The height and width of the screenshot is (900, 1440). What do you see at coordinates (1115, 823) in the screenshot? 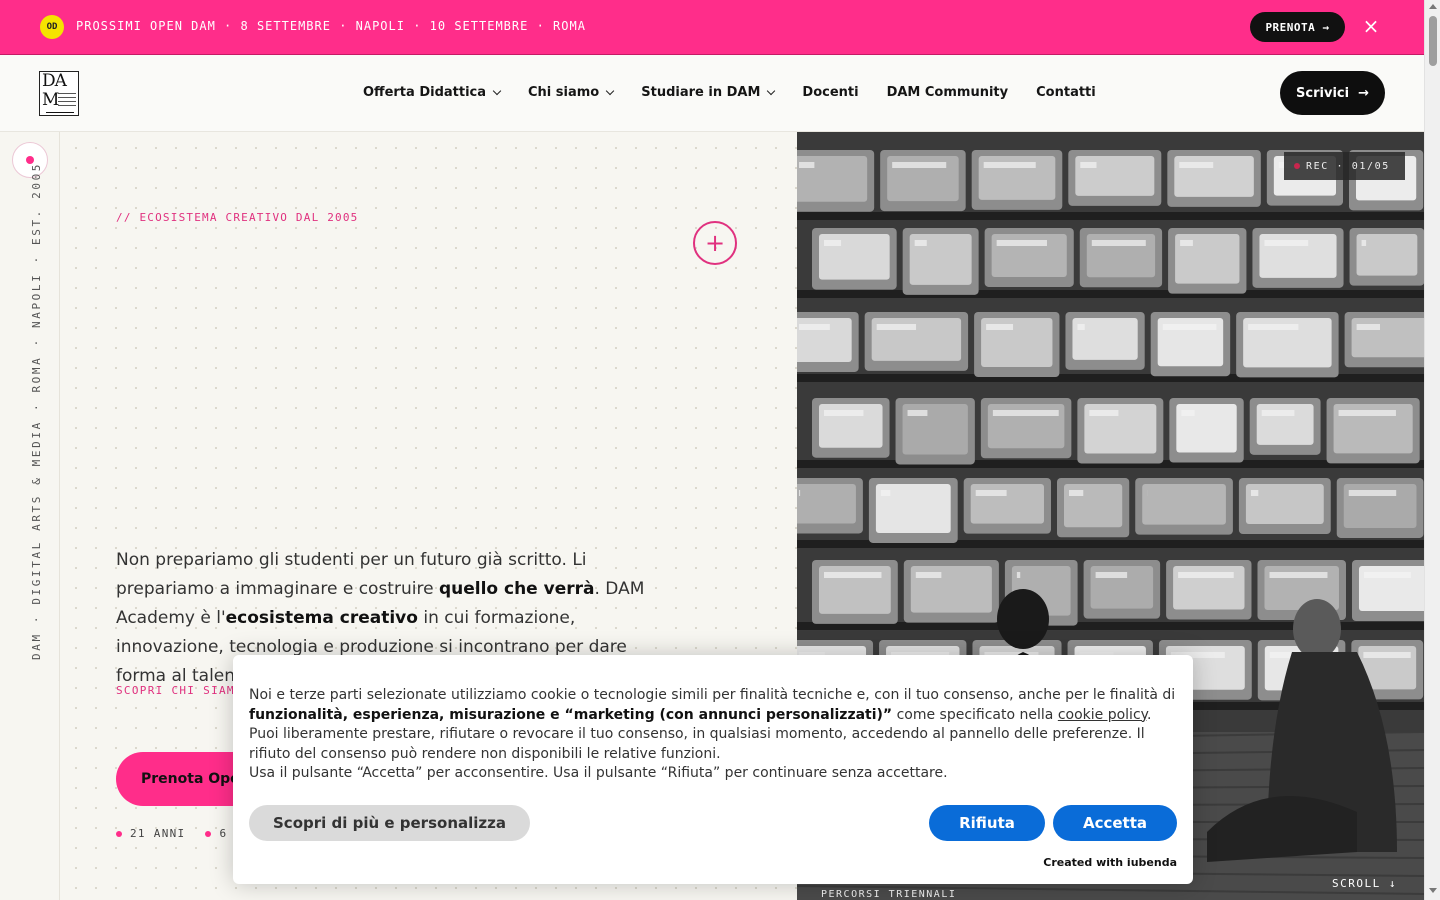
I see `accept-button: Accetta` at bounding box center [1115, 823].